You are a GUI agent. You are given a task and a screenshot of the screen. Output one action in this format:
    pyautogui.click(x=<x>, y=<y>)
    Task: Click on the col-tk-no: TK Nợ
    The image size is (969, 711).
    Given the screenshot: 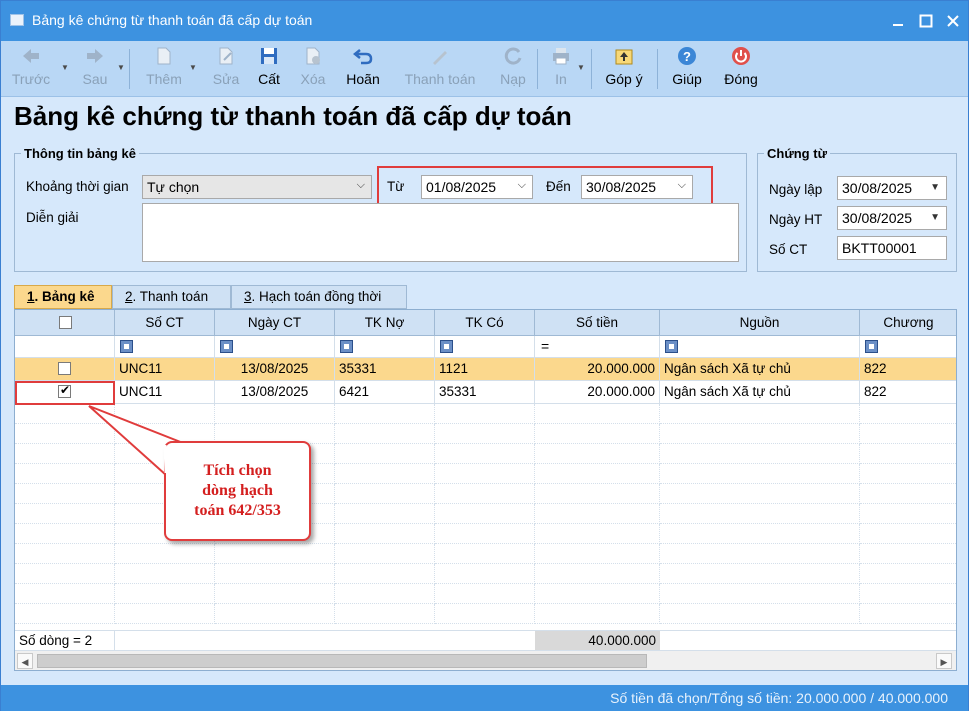 What is the action you would take?
    pyautogui.click(x=385, y=323)
    